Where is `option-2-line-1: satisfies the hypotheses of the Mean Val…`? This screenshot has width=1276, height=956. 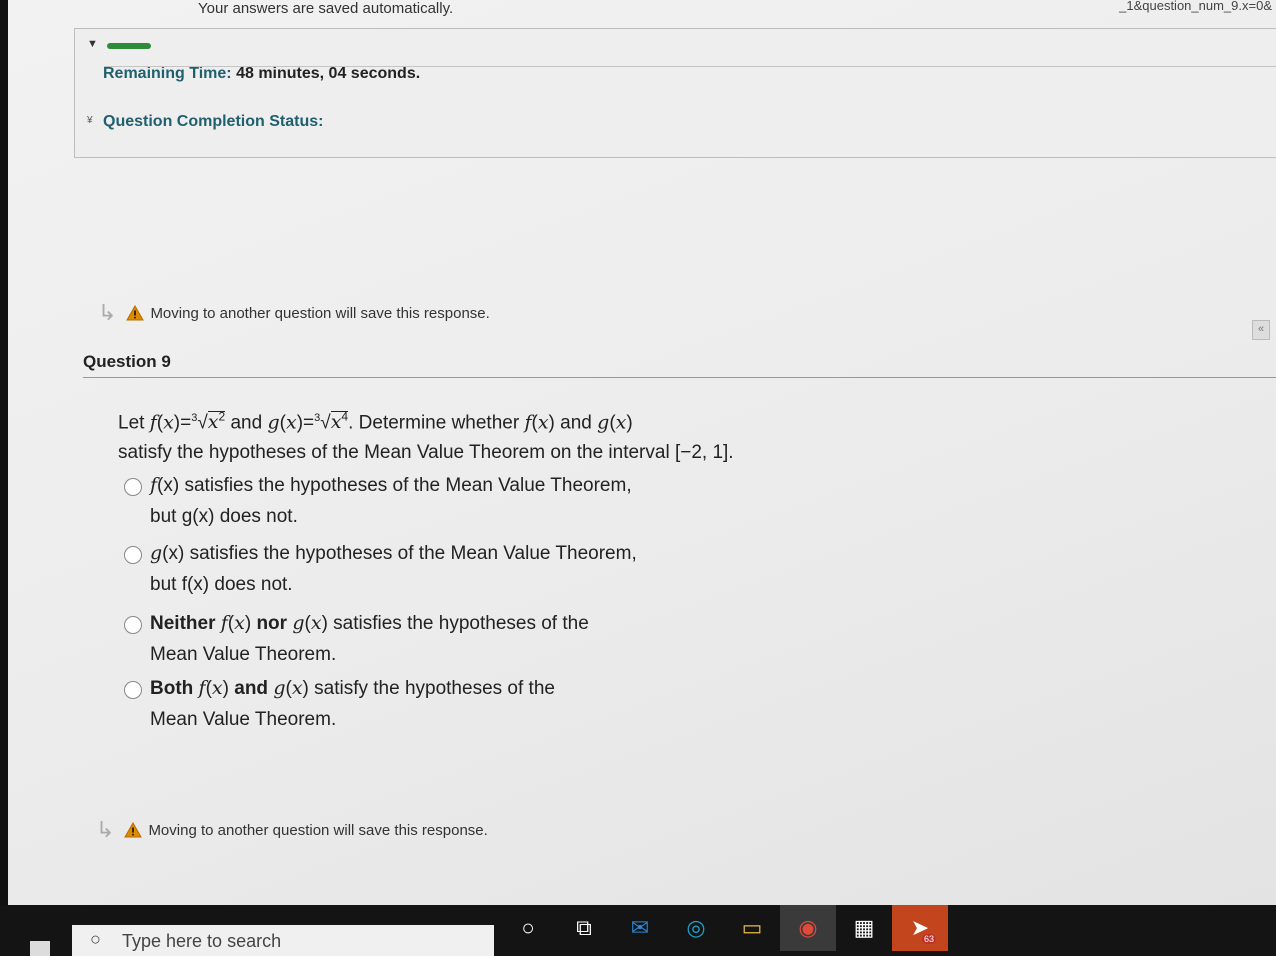
option-2-line-1: satisfies the hypotheses of the Mean Val… is located at coordinates (410, 553).